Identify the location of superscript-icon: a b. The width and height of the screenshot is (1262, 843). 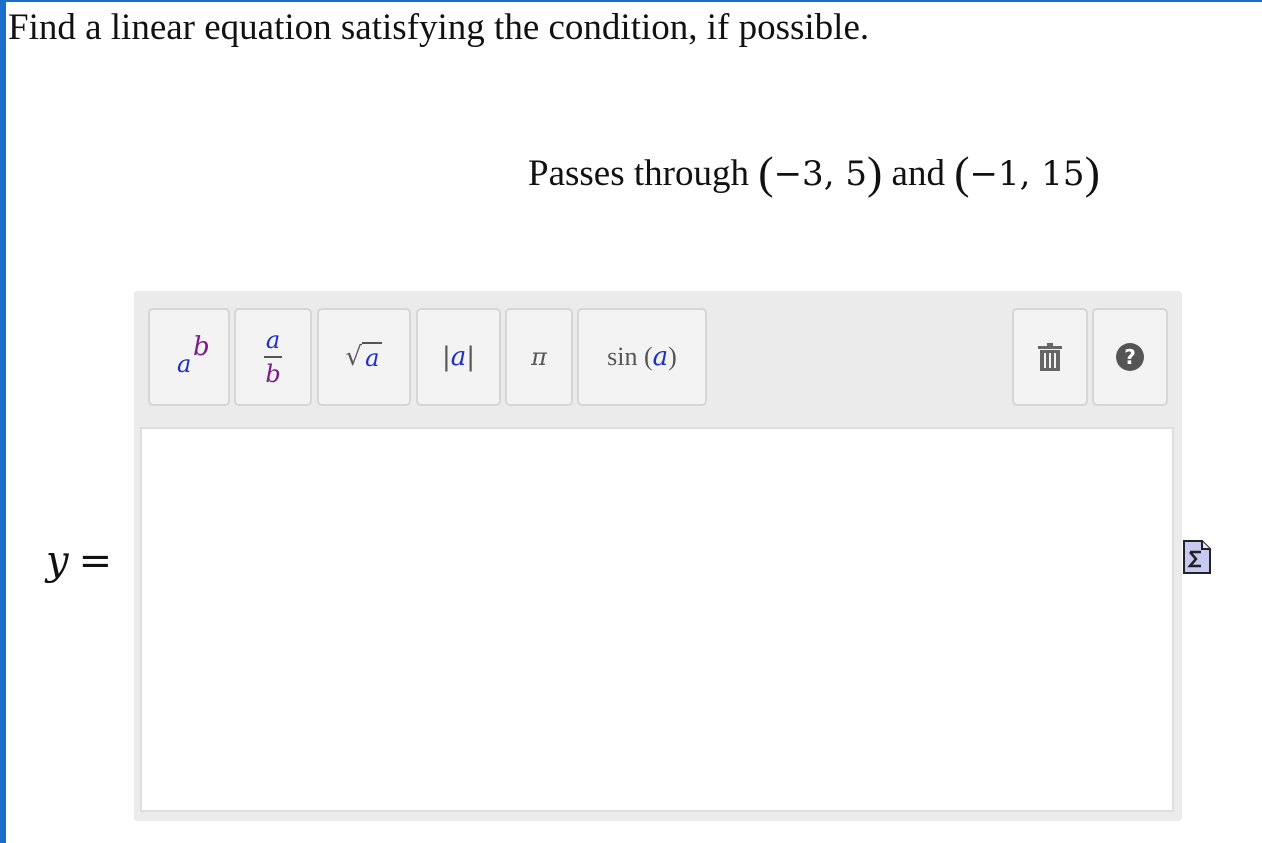
(193, 355).